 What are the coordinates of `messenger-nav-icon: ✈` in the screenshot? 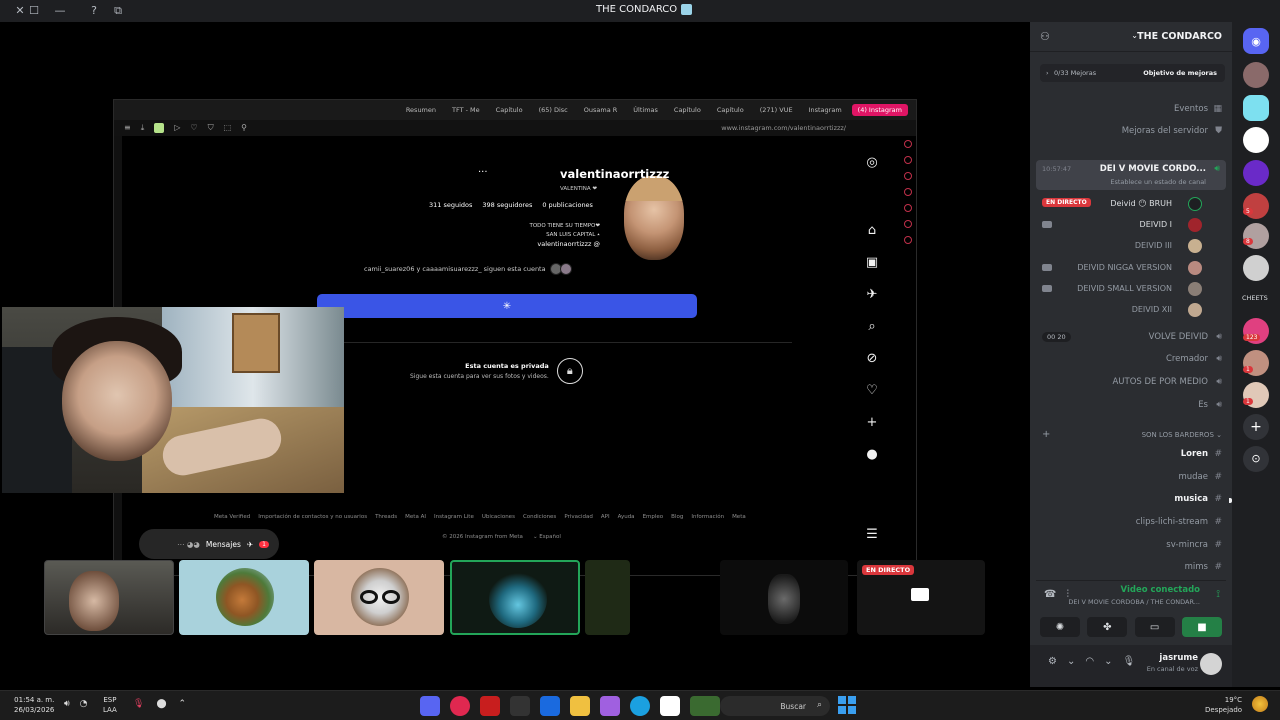 It's located at (872, 294).